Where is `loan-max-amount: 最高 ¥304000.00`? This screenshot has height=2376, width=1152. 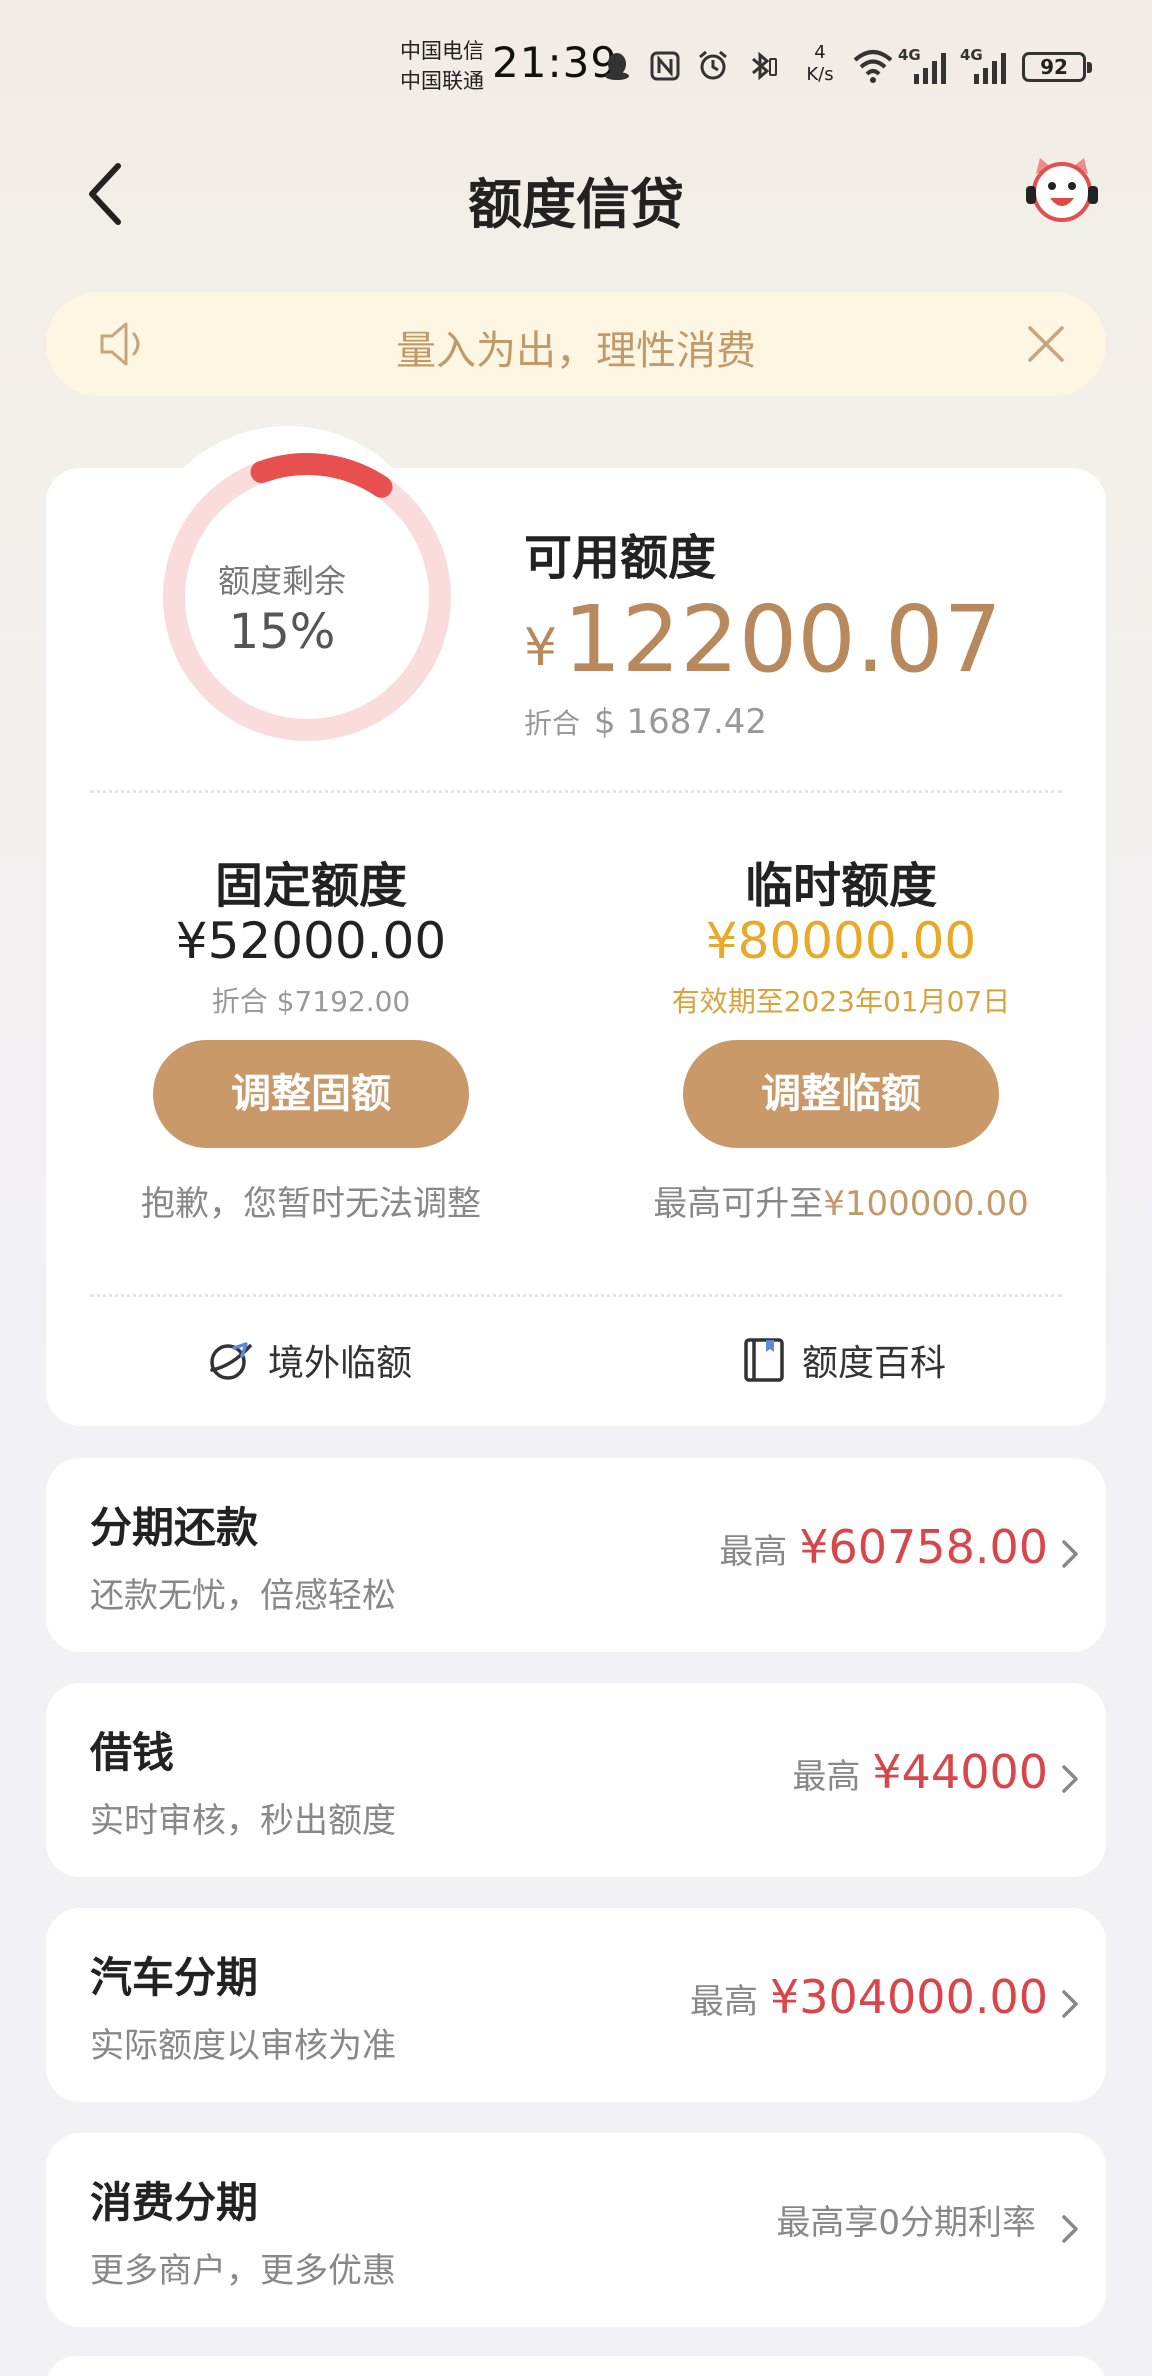 loan-max-amount: 最高 ¥304000.00 is located at coordinates (869, 1997).